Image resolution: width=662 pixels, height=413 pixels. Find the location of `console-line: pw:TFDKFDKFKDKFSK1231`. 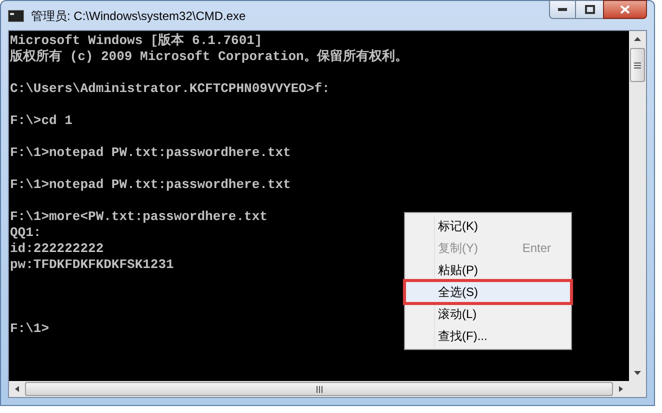

console-line: pw:TFDKFDKFKDKFSK1231 is located at coordinates (92, 265).